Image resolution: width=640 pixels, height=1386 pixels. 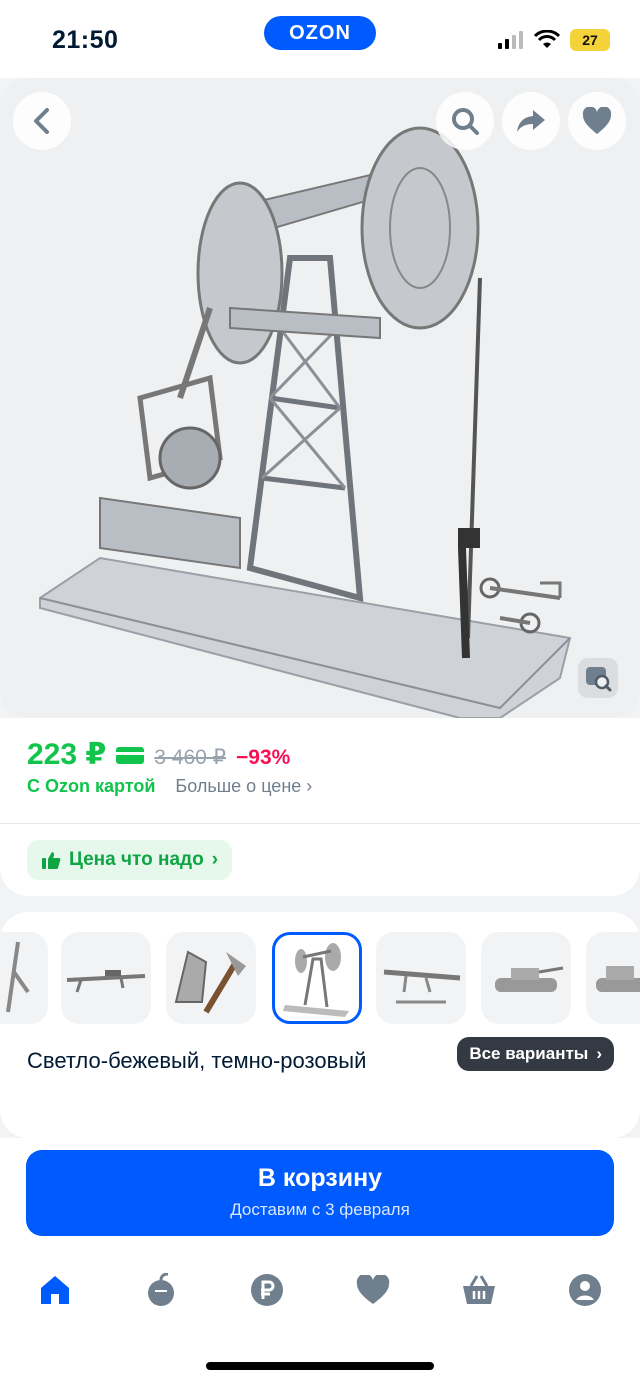 I want to click on image-search-icon, so click(x=599, y=679).